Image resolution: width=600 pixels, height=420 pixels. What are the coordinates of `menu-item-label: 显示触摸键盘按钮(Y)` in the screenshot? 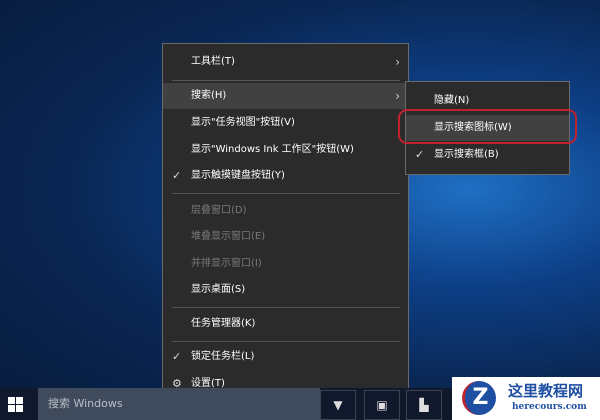 It's located at (238, 175).